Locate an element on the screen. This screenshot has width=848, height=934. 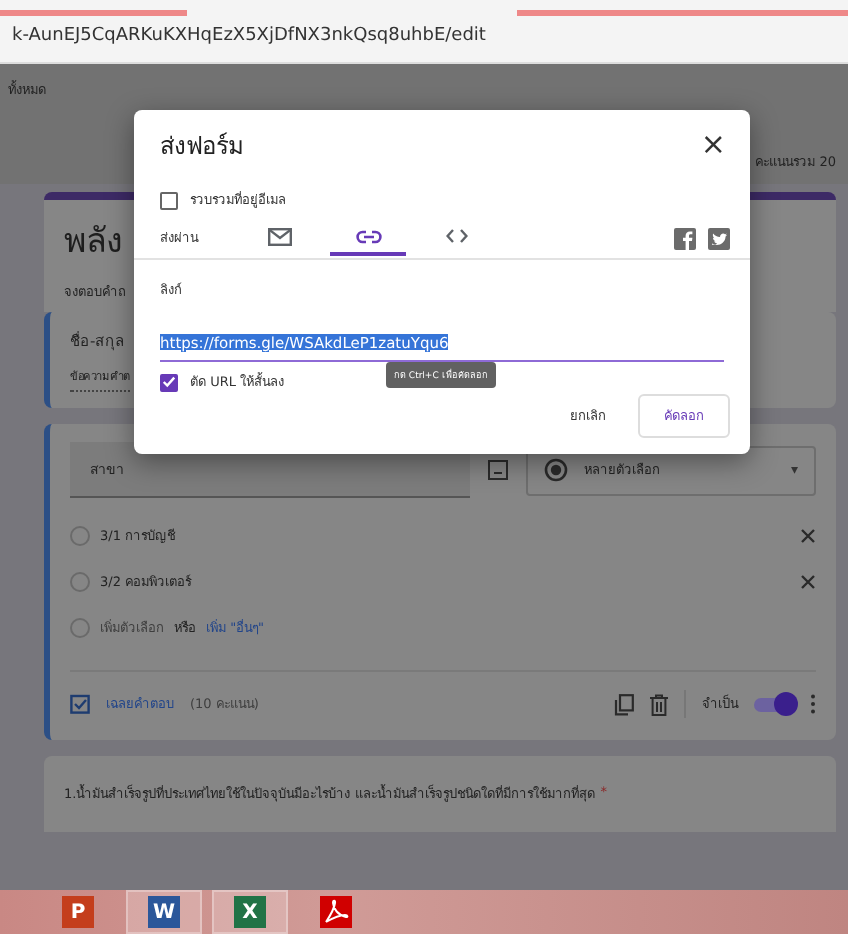
code-icon is located at coordinates (456, 236).